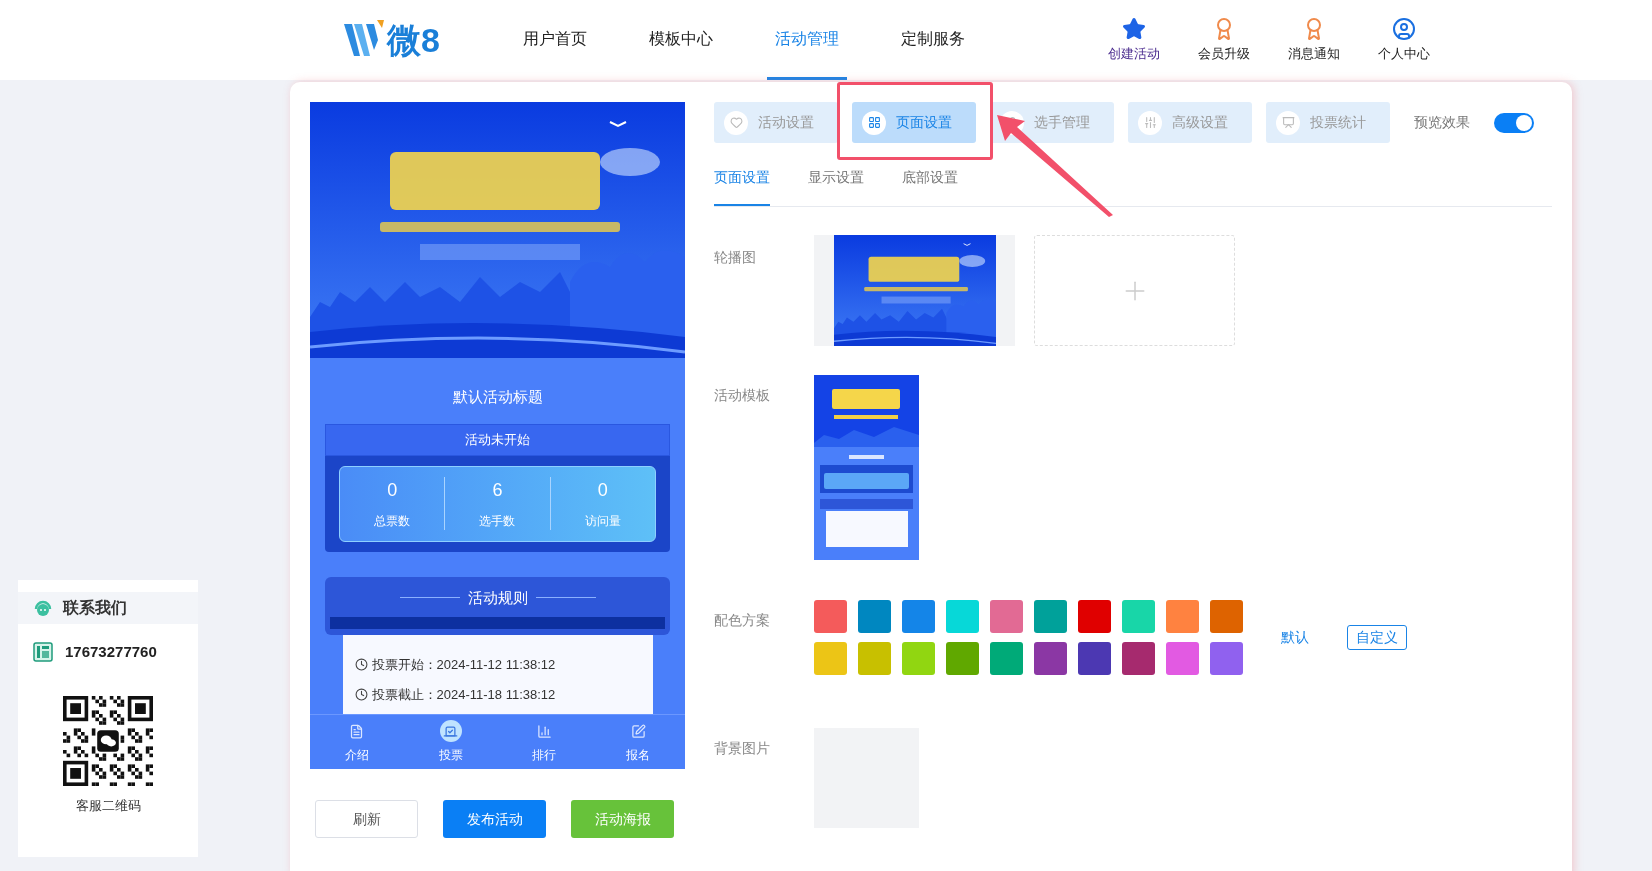 Image resolution: width=1652 pixels, height=871 pixels. Describe the element at coordinates (681, 40) in the screenshot. I see `nav-tab: 模板中心` at that location.